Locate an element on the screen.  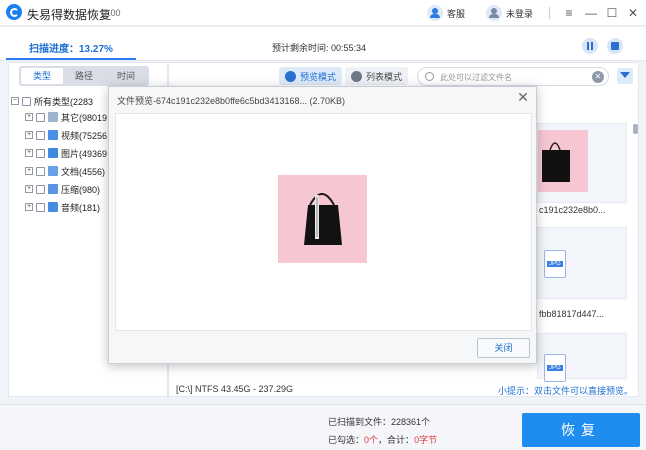
search-box: ✕ is located at coordinates (513, 76).